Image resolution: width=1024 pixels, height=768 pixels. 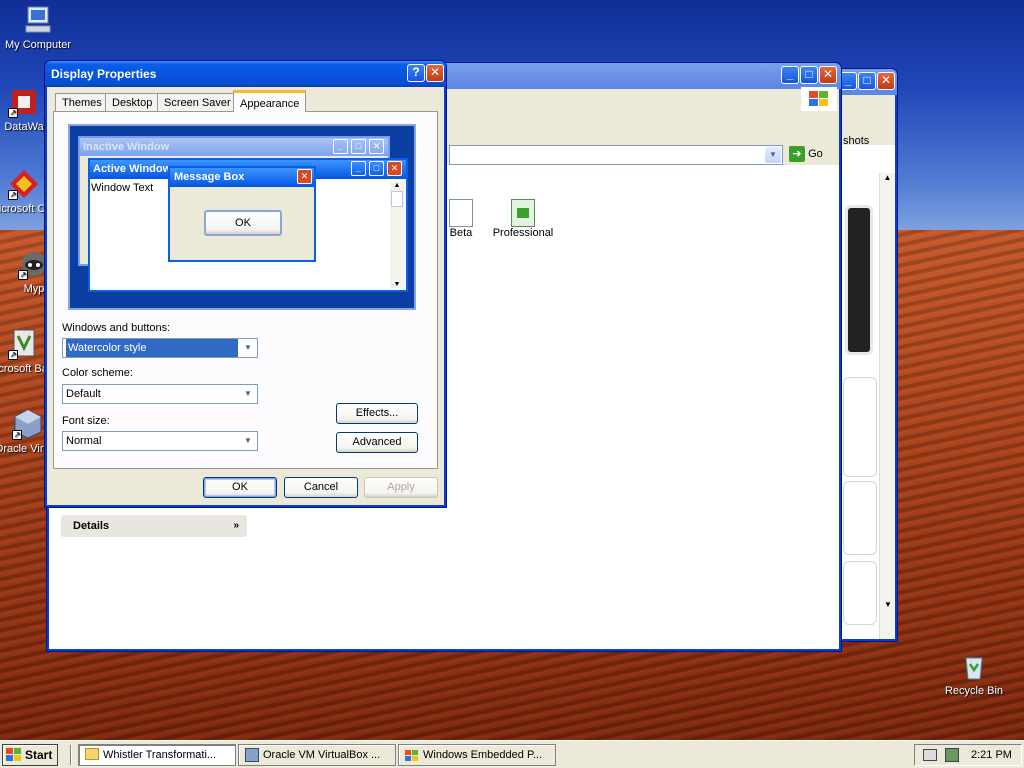 What do you see at coordinates (887, 406) in the screenshot?
I see `scrollbar: ▲ ▼` at bounding box center [887, 406].